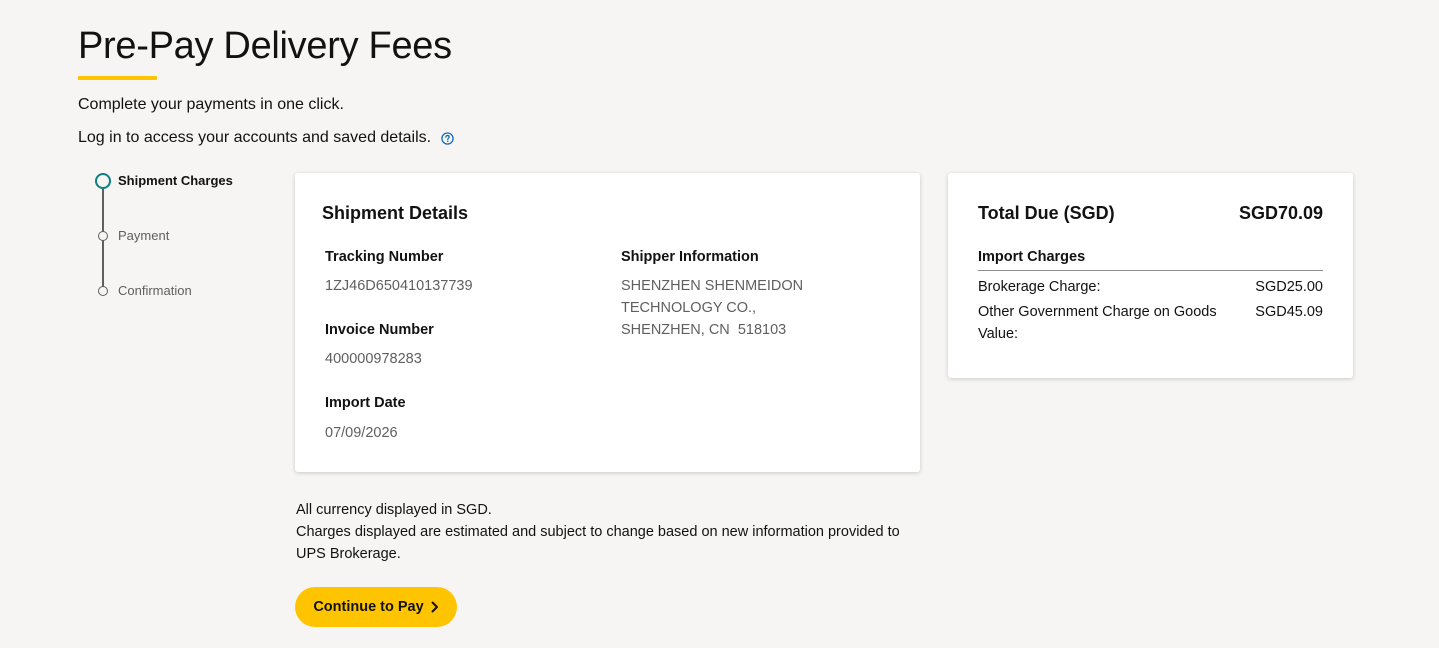 The image size is (1439, 648). I want to click on continue-to-pay-button: Continue to Pay, so click(376, 607).